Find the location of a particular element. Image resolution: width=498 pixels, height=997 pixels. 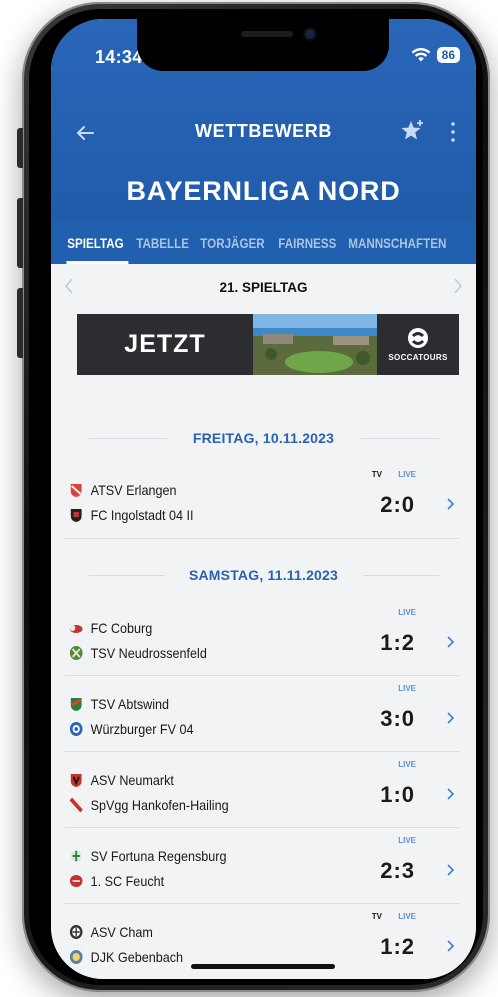

speaker is located at coordinates (267, 34).